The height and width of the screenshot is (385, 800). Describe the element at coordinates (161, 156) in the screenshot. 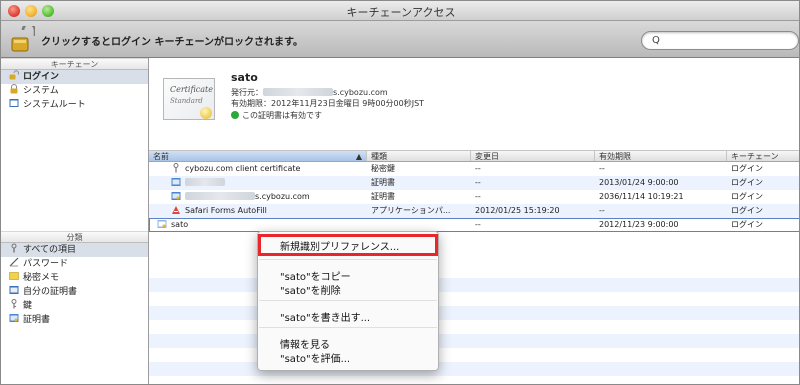

I see `column-header-label: 名前` at that location.